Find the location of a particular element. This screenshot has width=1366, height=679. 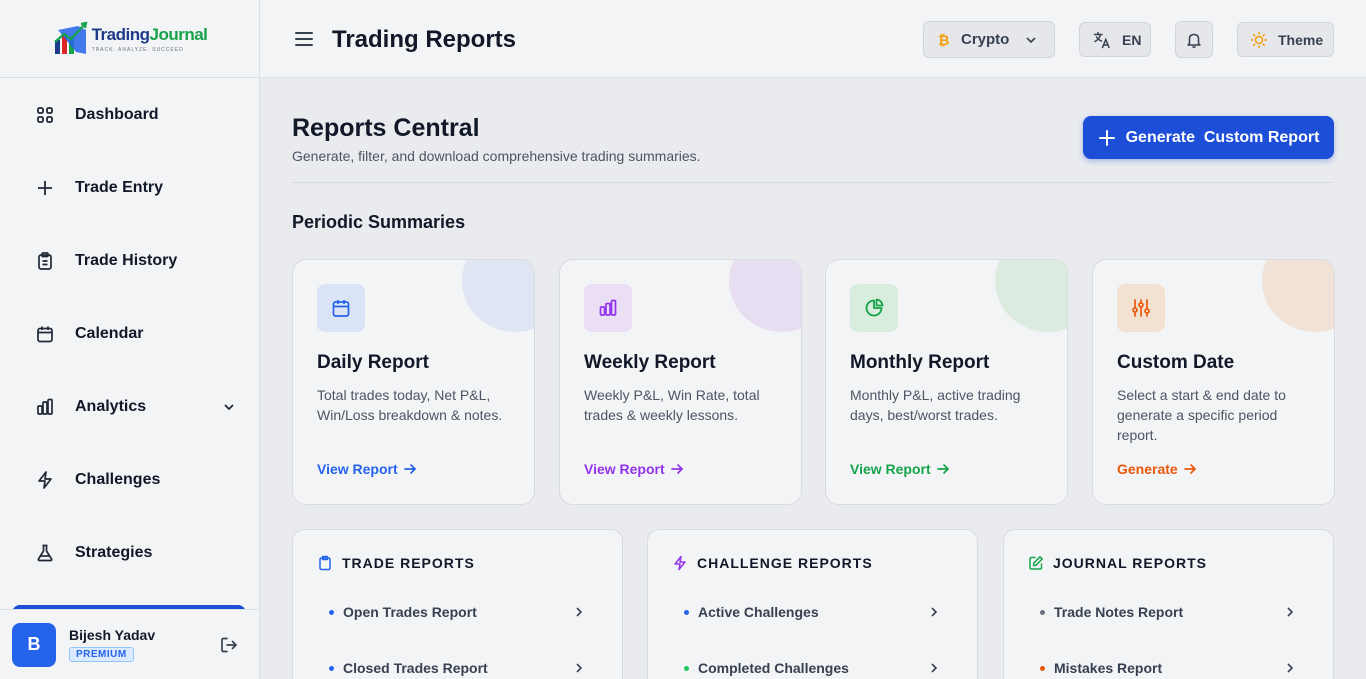

sidebar-item-trade-entry: Trade Entry is located at coordinates (129, 187).